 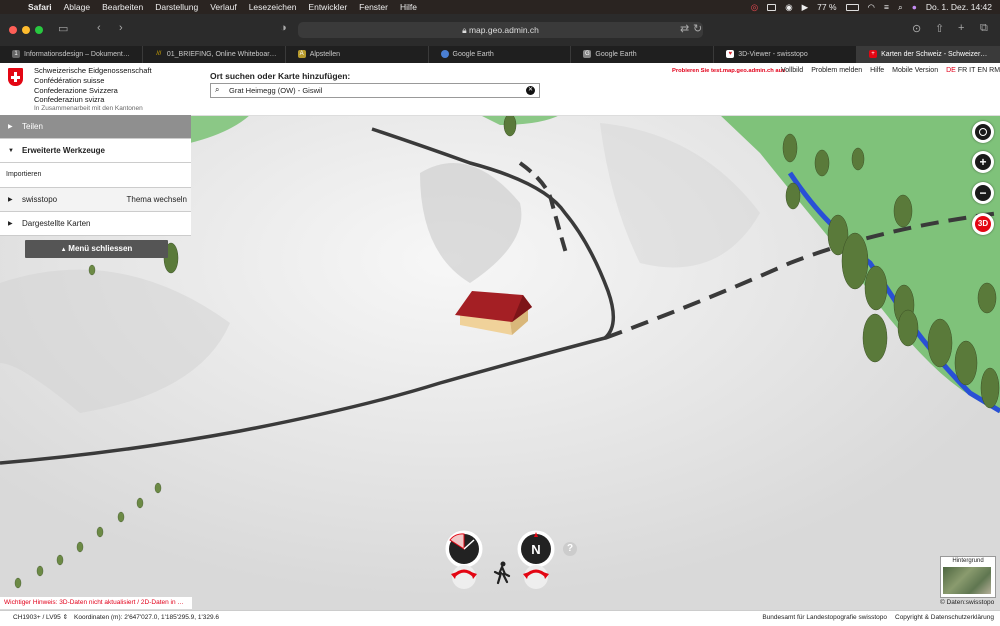 I want to click on advanced-tools-section: ▼ Erweiterte Werkzeuge, so click(x=95, y=151).